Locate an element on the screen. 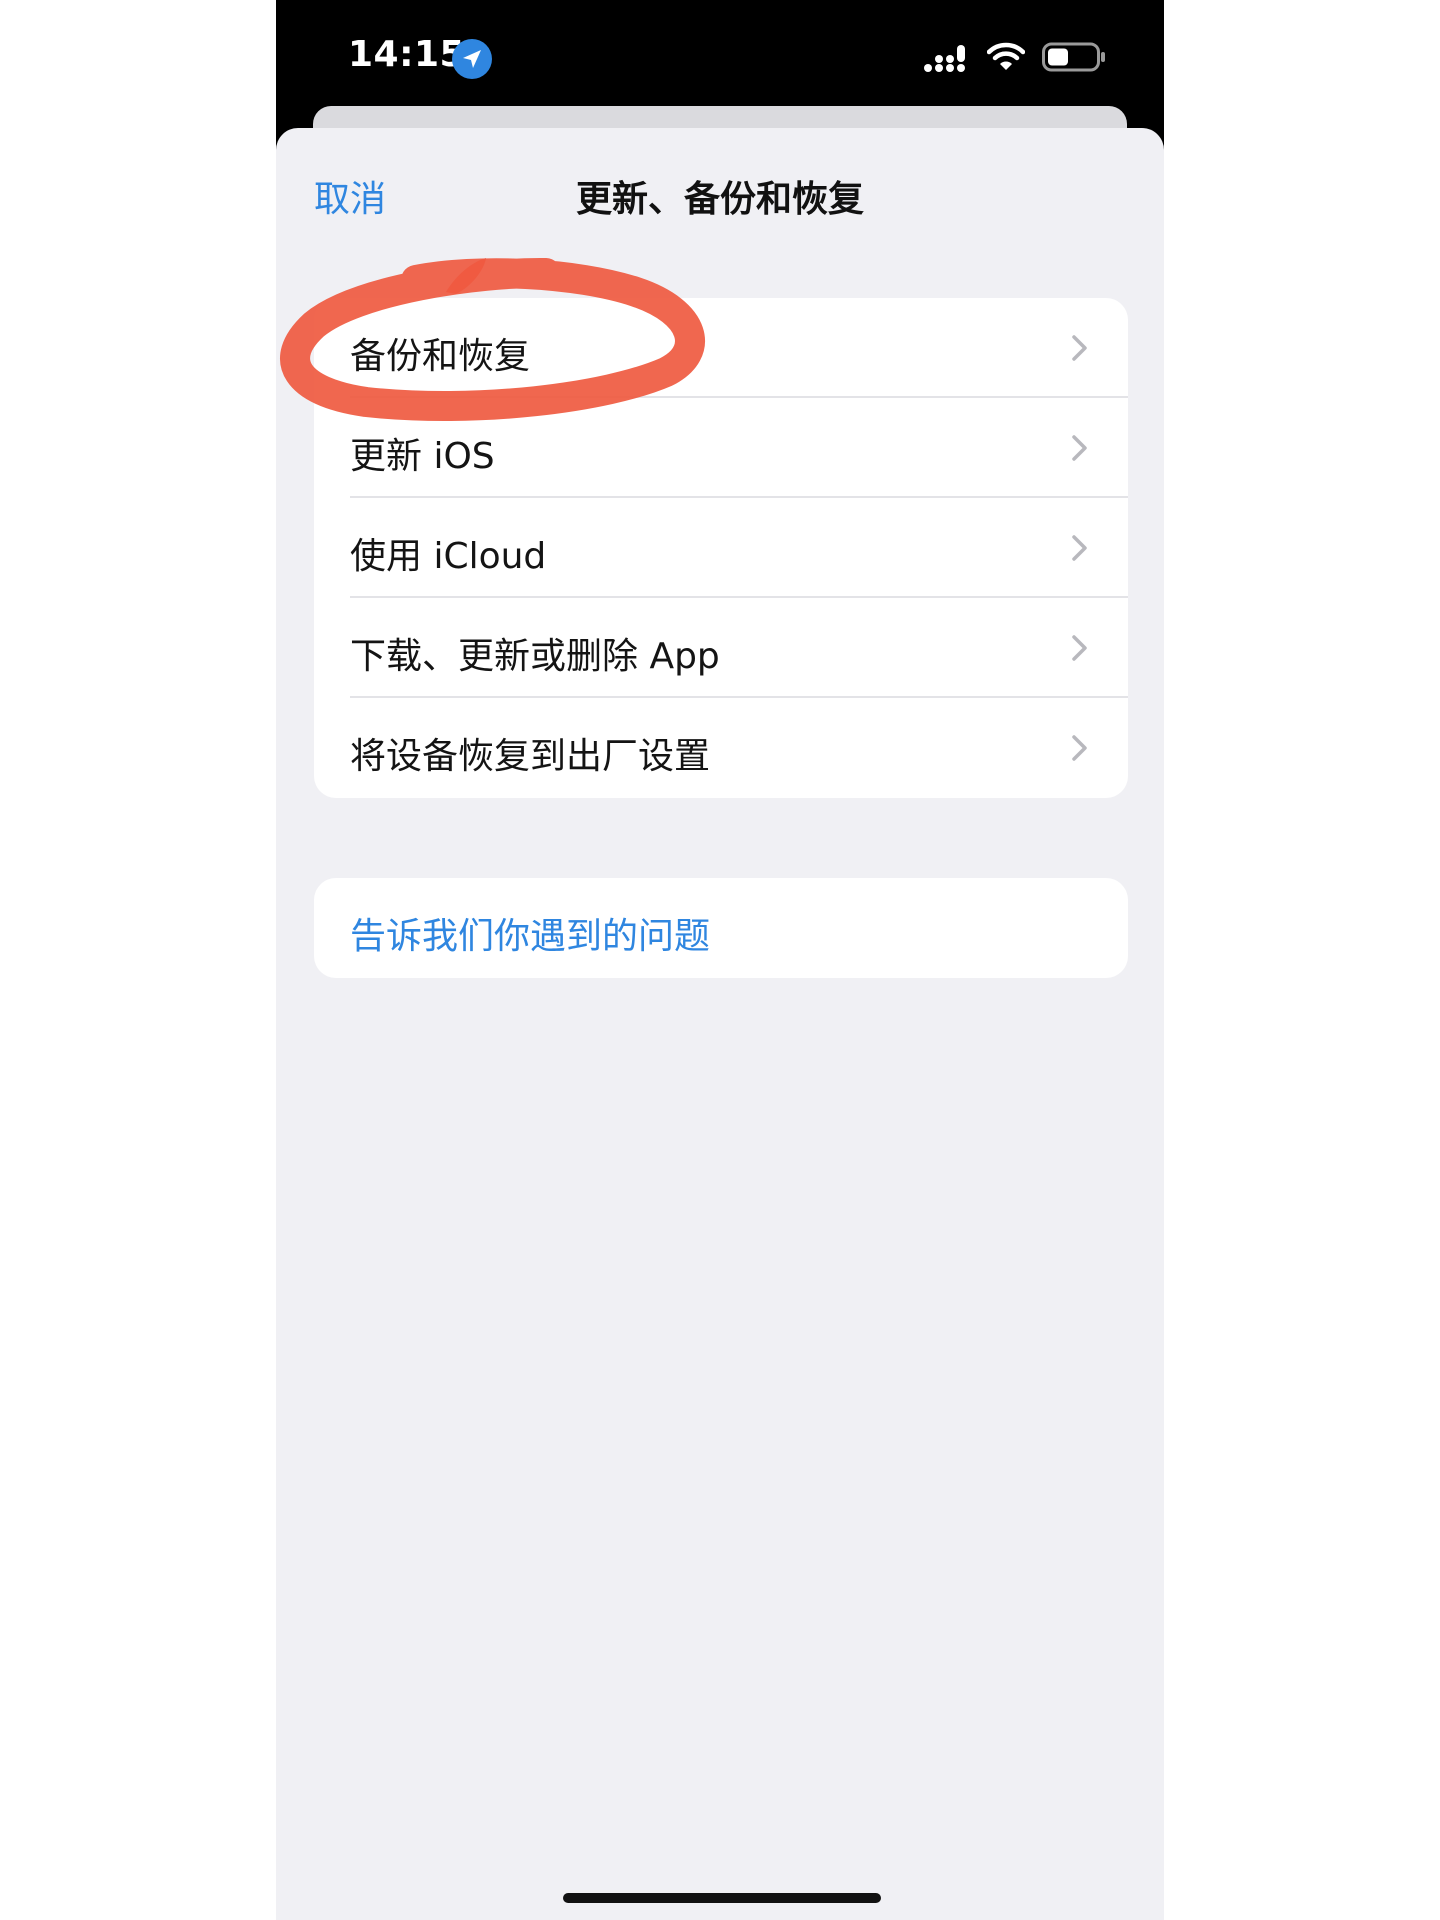 The width and height of the screenshot is (1440, 1920). wifi-icon is located at coordinates (1006, 56).